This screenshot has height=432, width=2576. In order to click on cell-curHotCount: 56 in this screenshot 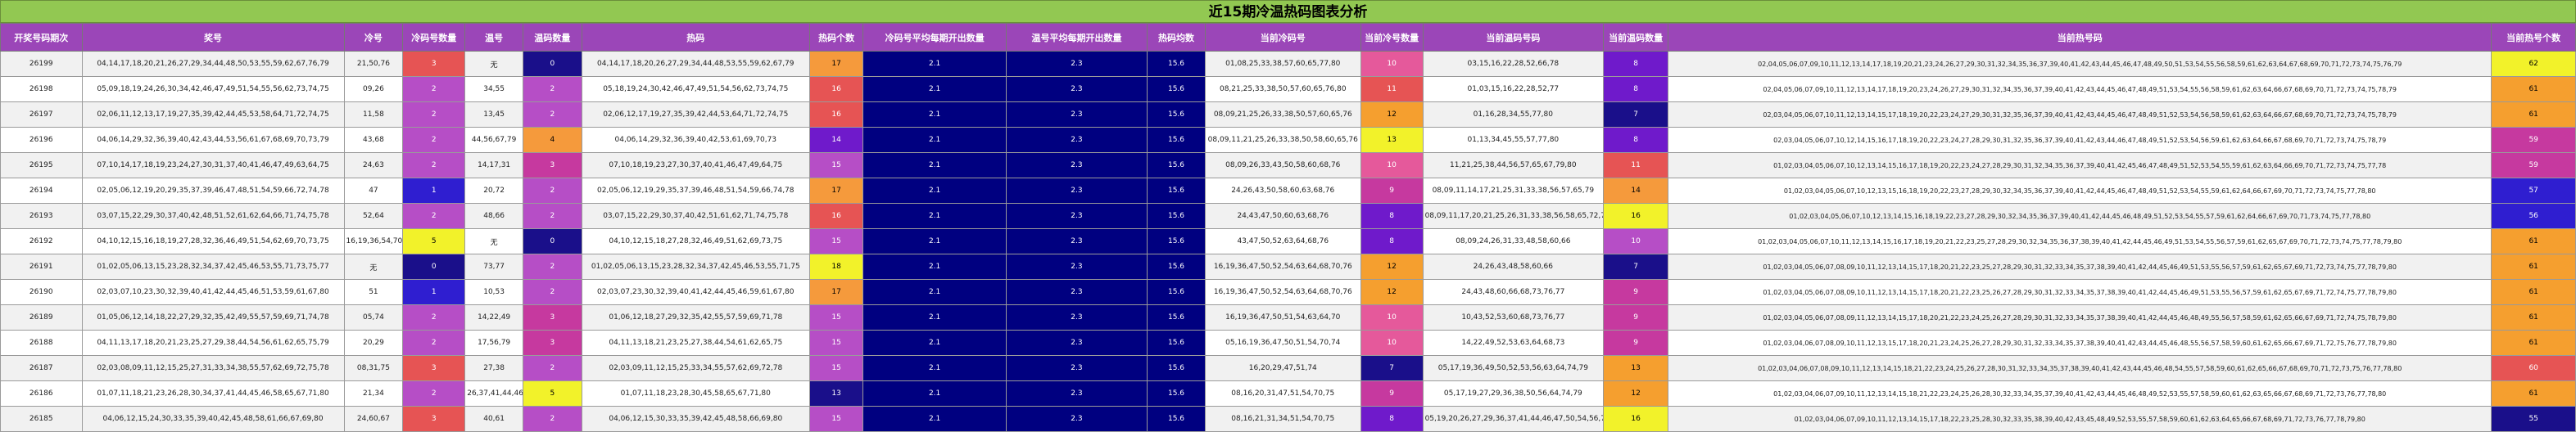, I will do `click(2533, 216)`.